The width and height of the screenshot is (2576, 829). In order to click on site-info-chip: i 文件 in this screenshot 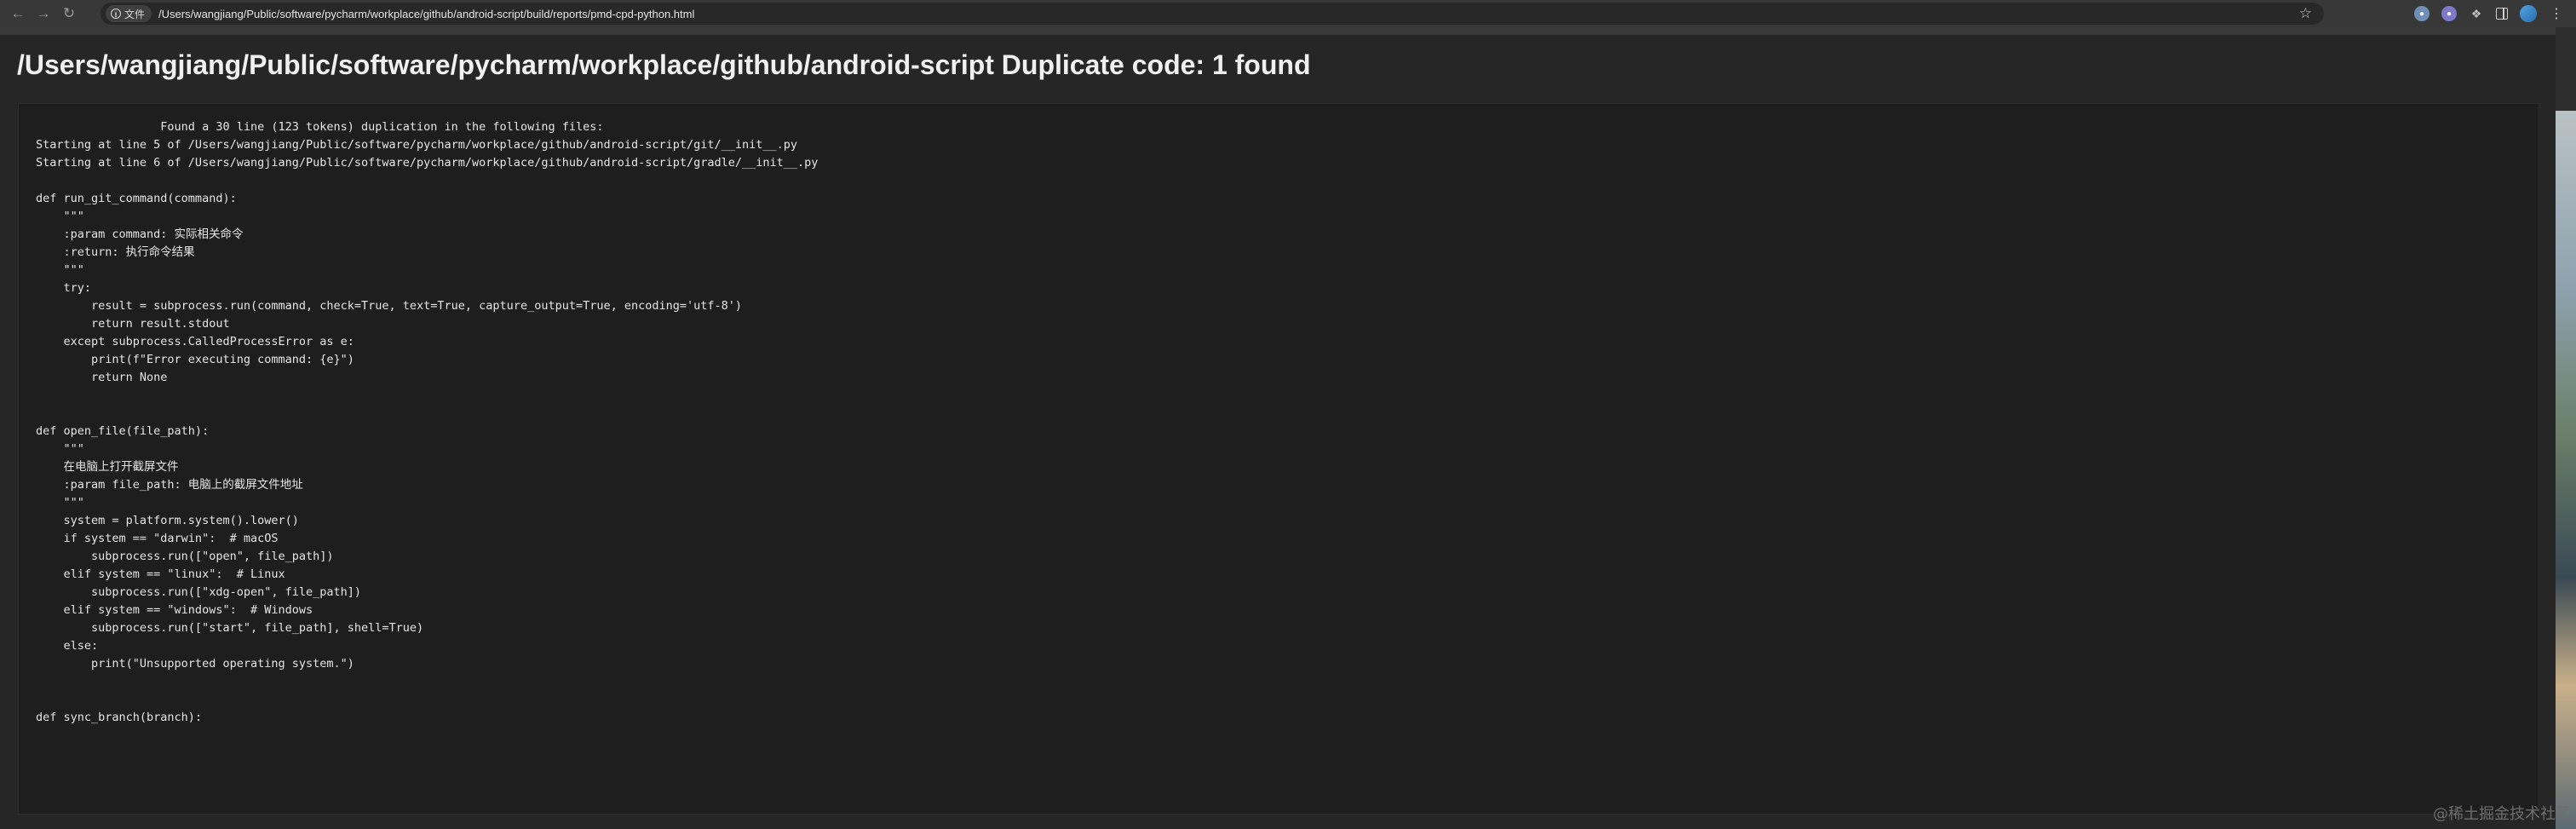, I will do `click(129, 13)`.